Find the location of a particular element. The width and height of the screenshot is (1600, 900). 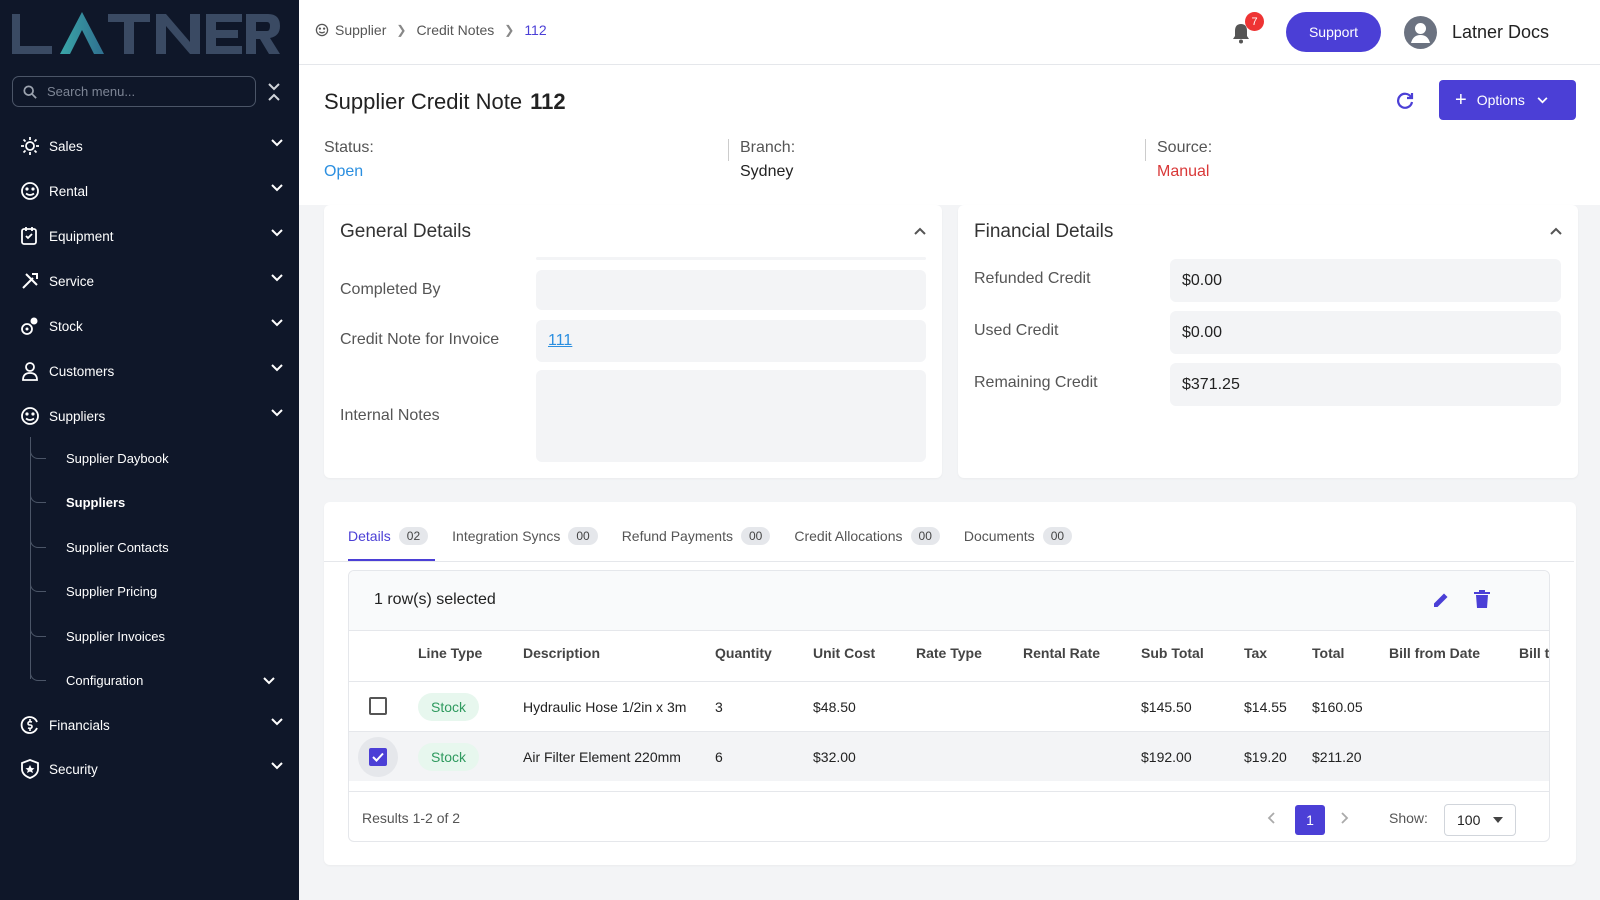

column-header: Sub Total is located at coordinates (1172, 653).